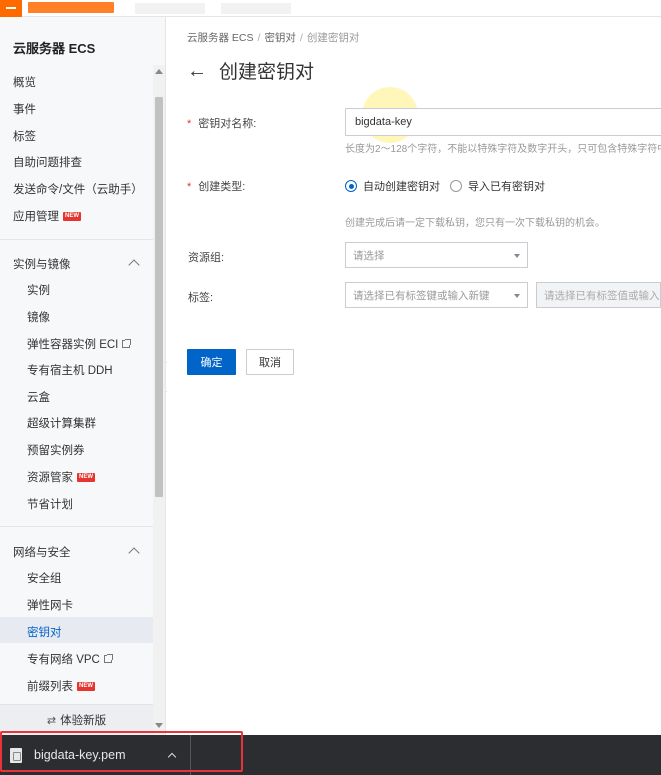  What do you see at coordinates (475, 223) in the screenshot?
I see `create-type-hint: 创建完成后请一定下载私钥，您只有一次下载私钥的机会。` at bounding box center [475, 223].